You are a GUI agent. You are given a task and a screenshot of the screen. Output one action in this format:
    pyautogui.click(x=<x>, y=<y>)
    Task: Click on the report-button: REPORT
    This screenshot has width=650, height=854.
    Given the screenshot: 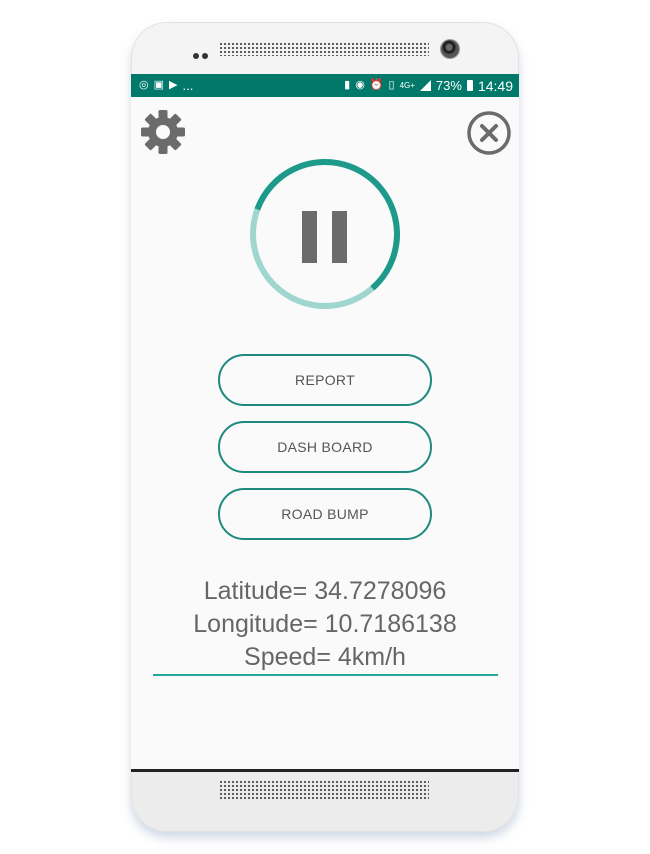 What is the action you would take?
    pyautogui.click(x=325, y=380)
    